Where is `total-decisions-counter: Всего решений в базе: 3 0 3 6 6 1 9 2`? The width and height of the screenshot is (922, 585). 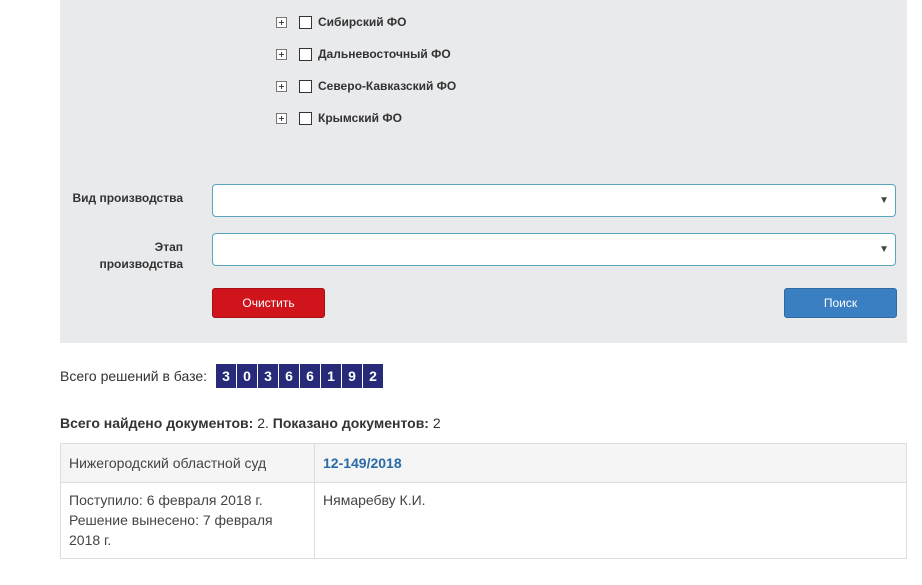
total-decisions-counter: Всего решений в базе: 3 0 3 6 6 1 9 2 is located at coordinates (222, 376).